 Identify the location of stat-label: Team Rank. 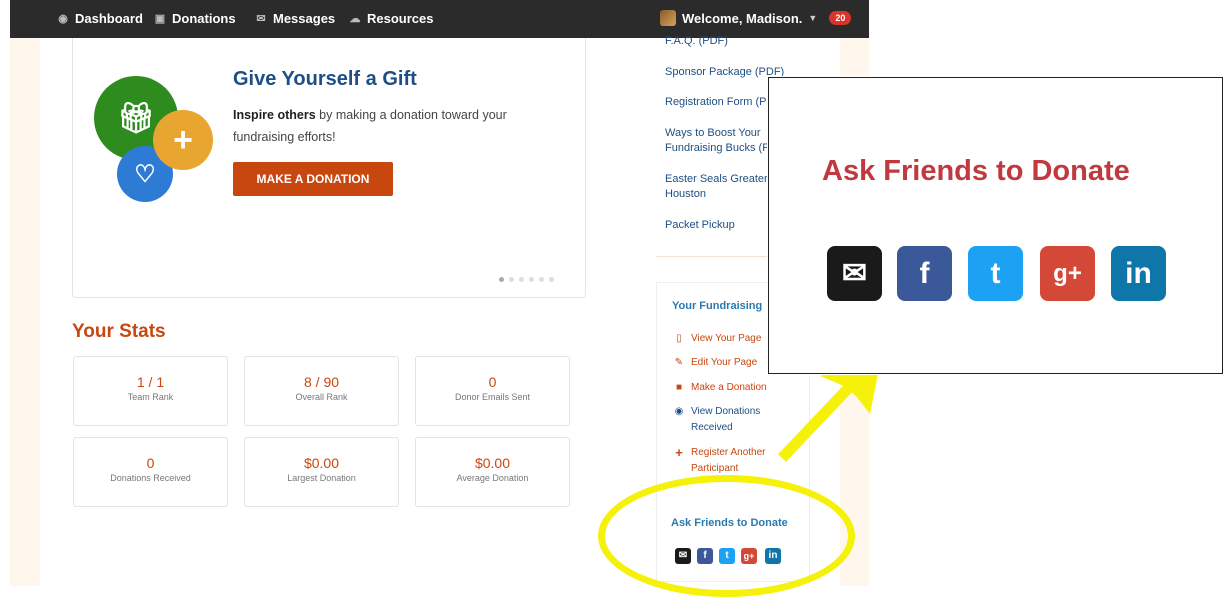
(150, 397).